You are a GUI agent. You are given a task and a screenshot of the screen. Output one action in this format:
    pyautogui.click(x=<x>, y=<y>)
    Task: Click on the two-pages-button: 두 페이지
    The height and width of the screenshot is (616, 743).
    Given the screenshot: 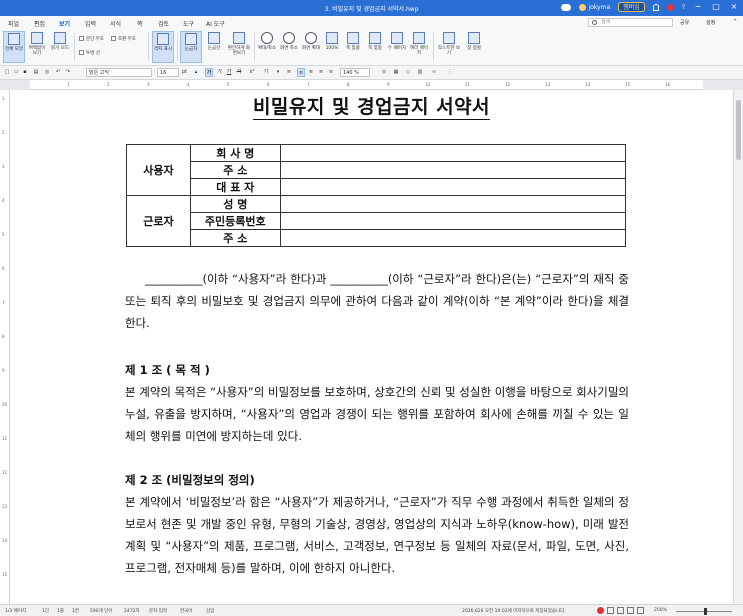 What is the action you would take?
    pyautogui.click(x=397, y=47)
    